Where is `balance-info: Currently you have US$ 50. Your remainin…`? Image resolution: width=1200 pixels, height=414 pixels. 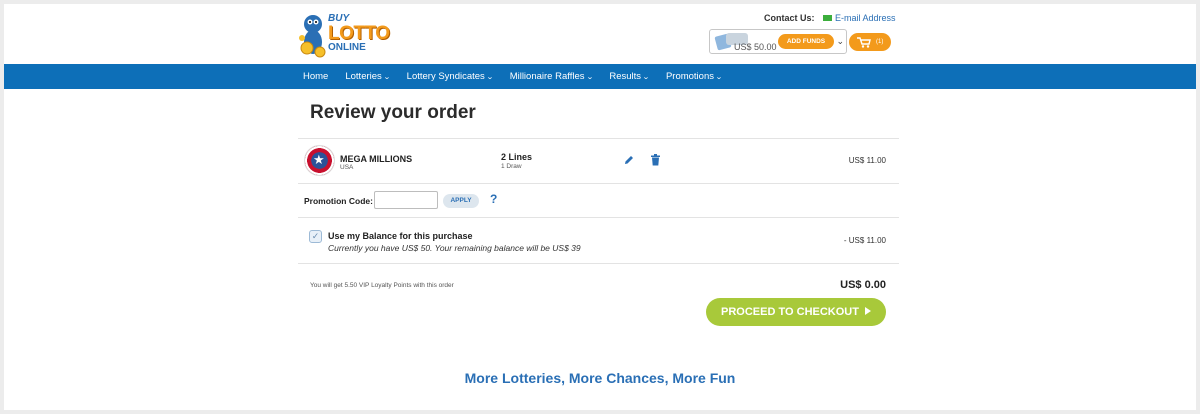
balance-info: Currently you have US$ 50. Your remainin… is located at coordinates (454, 248).